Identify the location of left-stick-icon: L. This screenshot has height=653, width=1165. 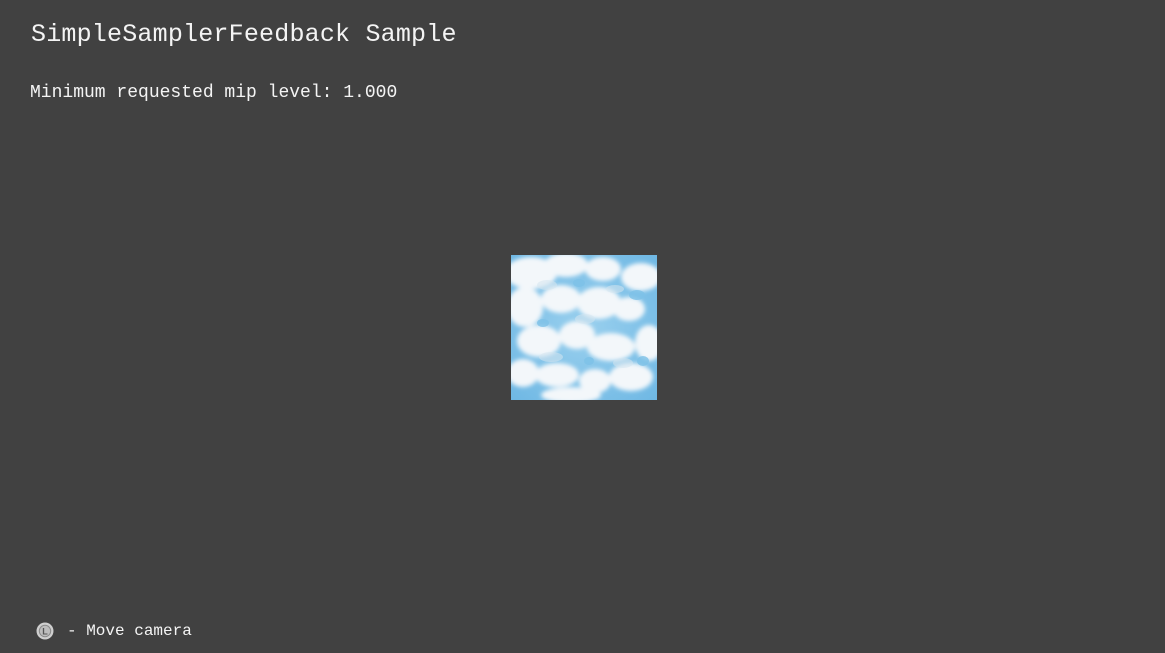
(45, 631).